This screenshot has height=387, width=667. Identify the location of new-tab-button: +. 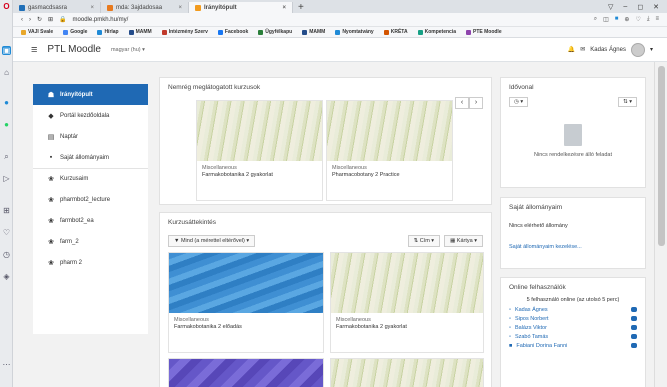
(301, 7).